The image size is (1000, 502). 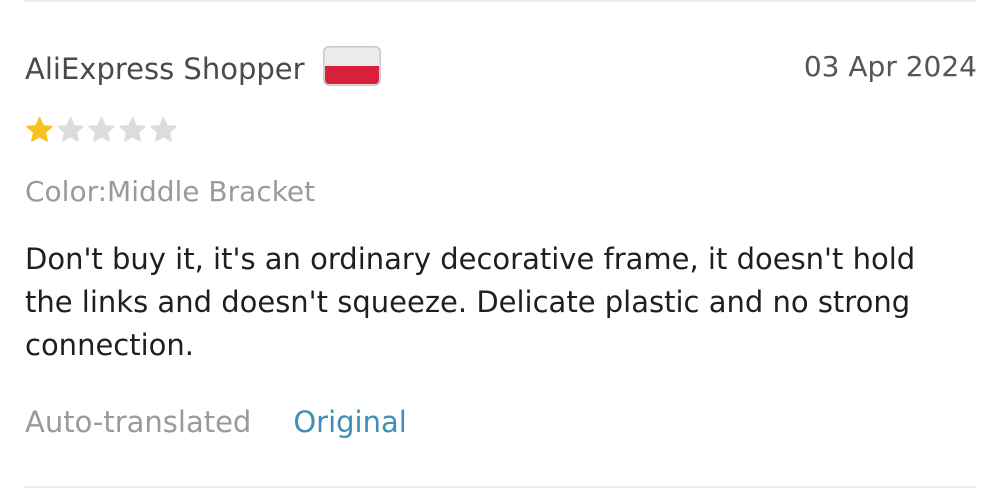 I want to click on translation-row: Auto-translated Original, so click(x=216, y=422).